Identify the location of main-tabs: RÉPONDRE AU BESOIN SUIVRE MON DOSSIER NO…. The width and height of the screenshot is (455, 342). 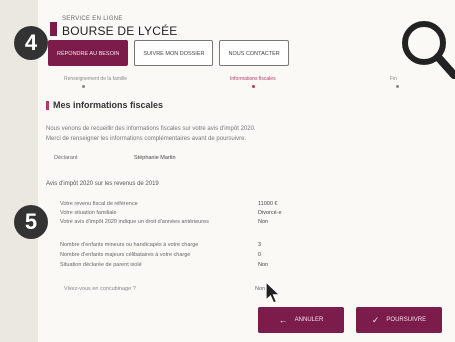
(168, 53).